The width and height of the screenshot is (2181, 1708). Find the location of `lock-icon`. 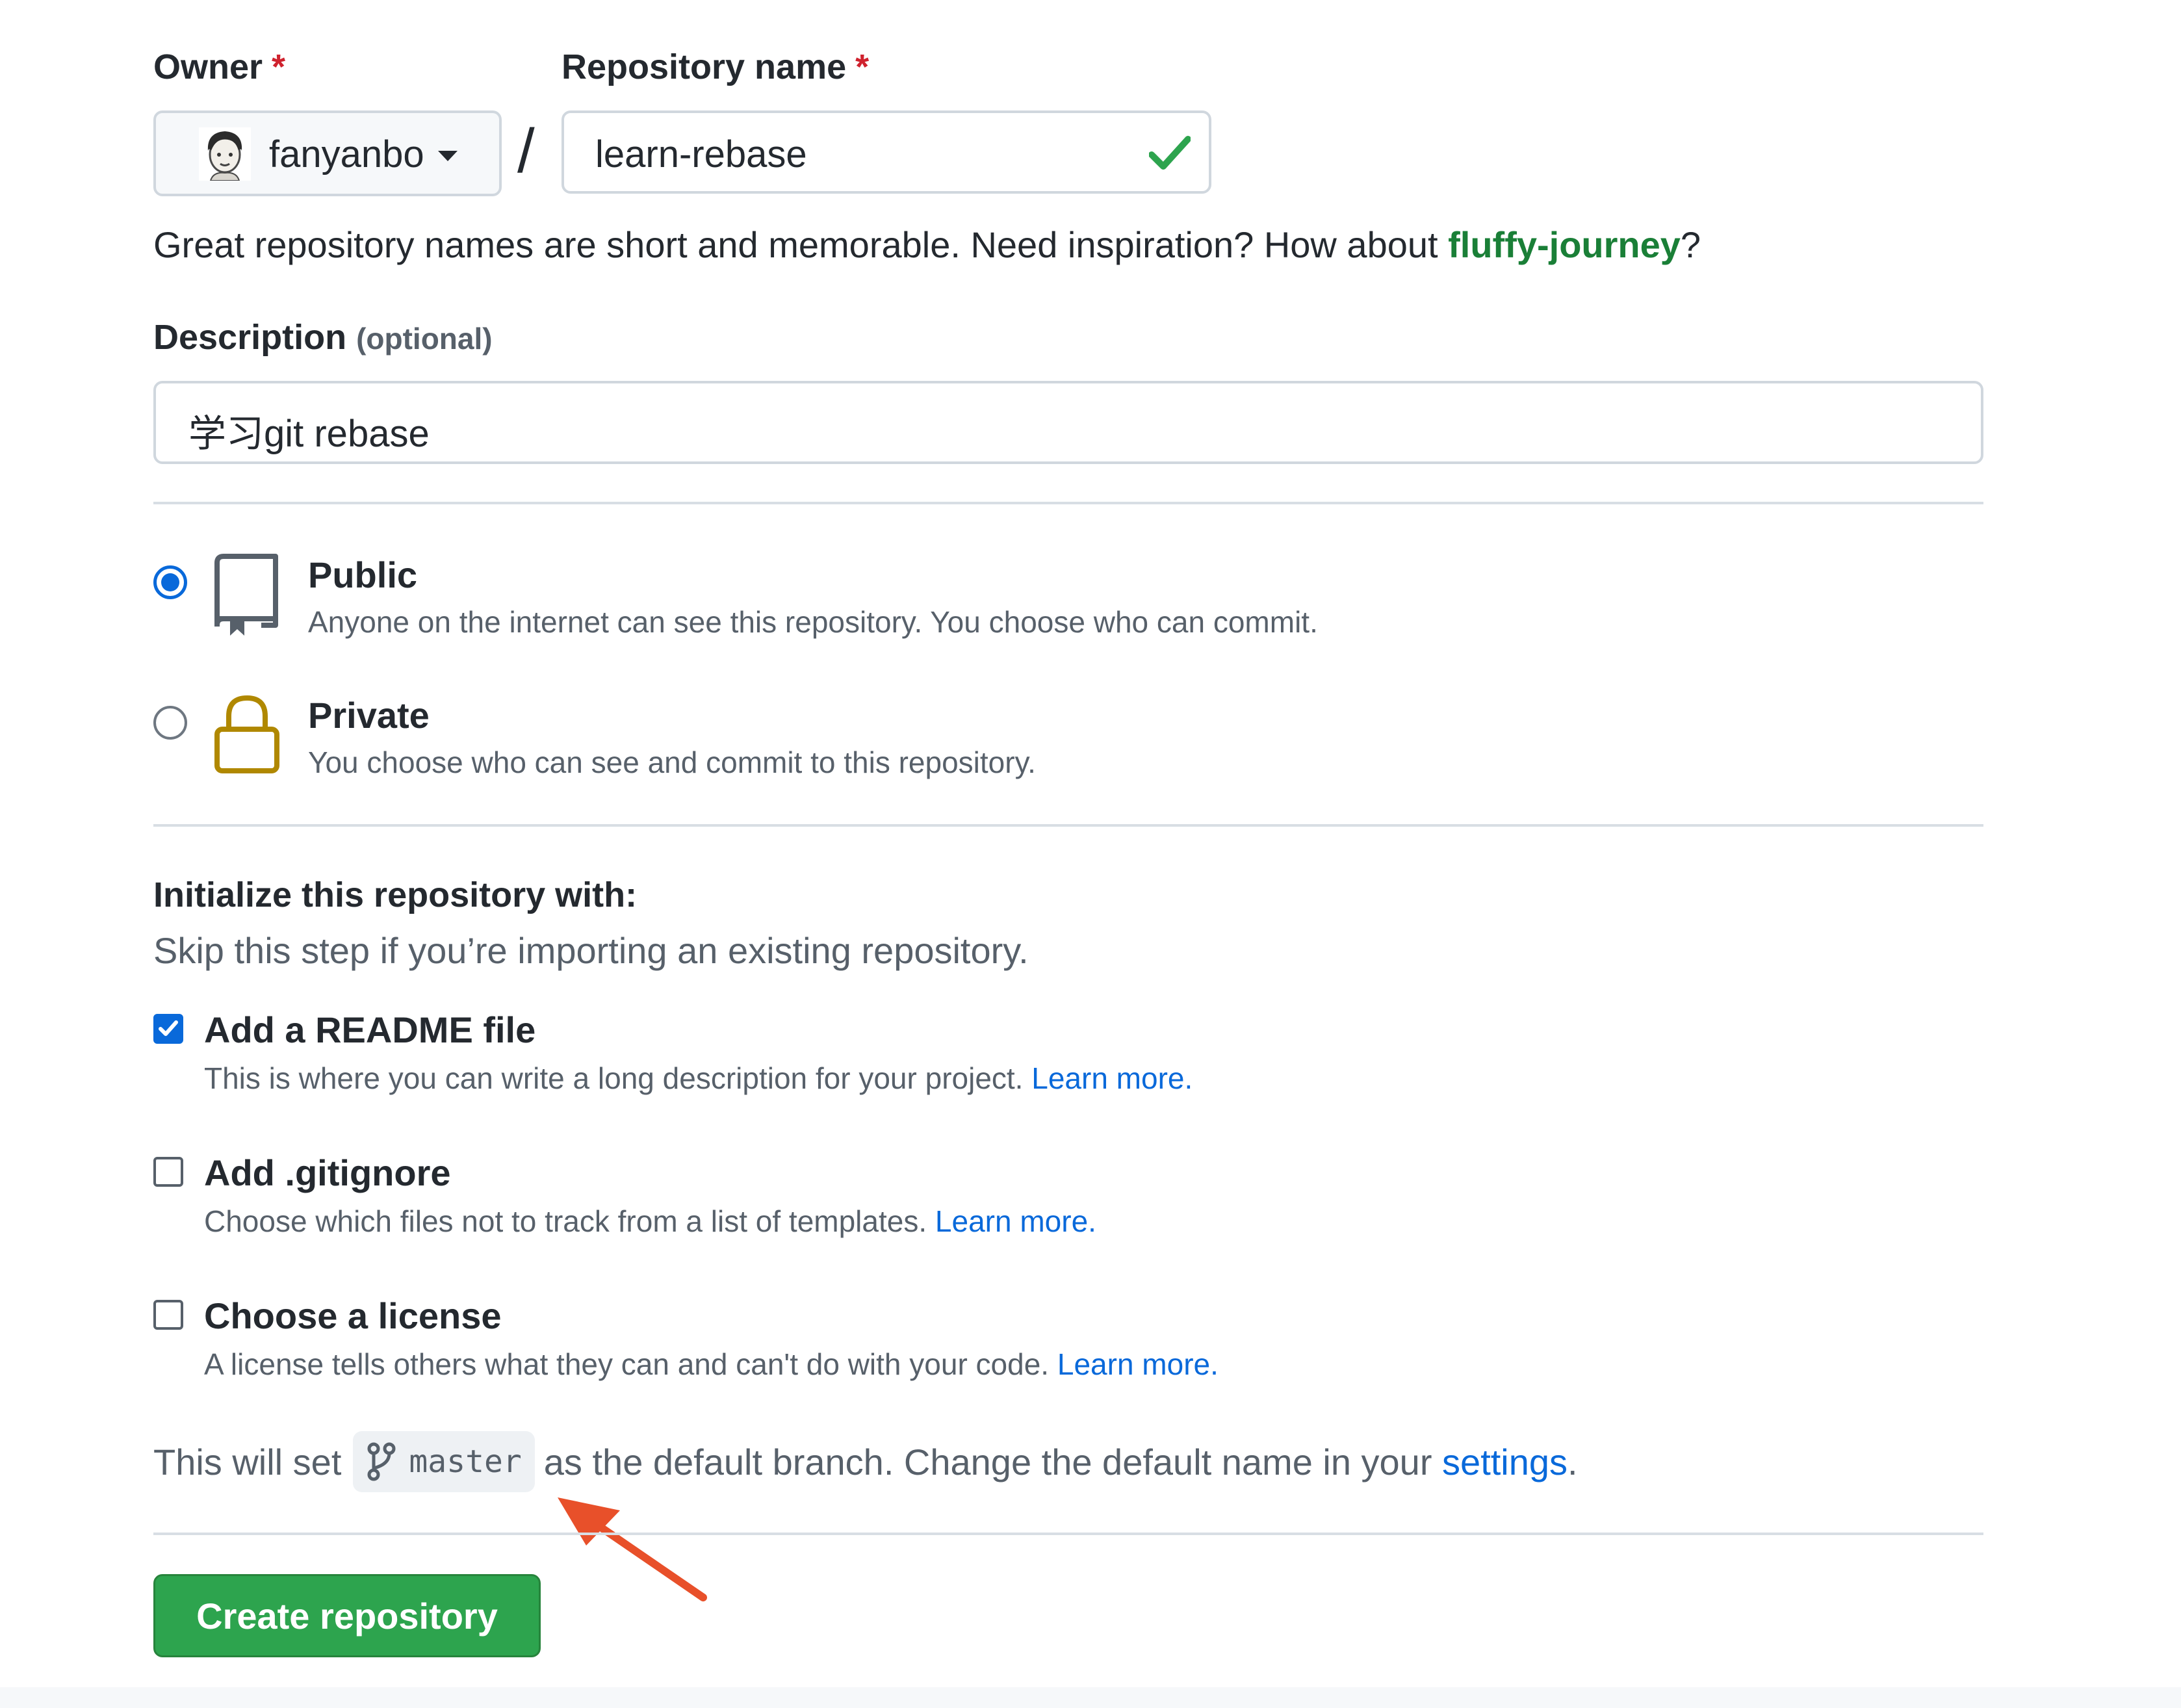

lock-icon is located at coordinates (247, 736).